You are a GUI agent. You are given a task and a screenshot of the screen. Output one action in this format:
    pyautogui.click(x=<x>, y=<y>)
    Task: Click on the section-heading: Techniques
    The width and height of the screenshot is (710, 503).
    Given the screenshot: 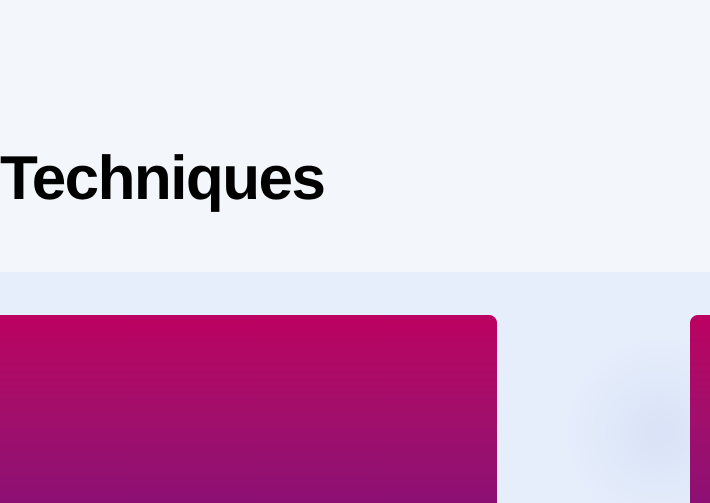 What is the action you would take?
    pyautogui.click(x=162, y=179)
    